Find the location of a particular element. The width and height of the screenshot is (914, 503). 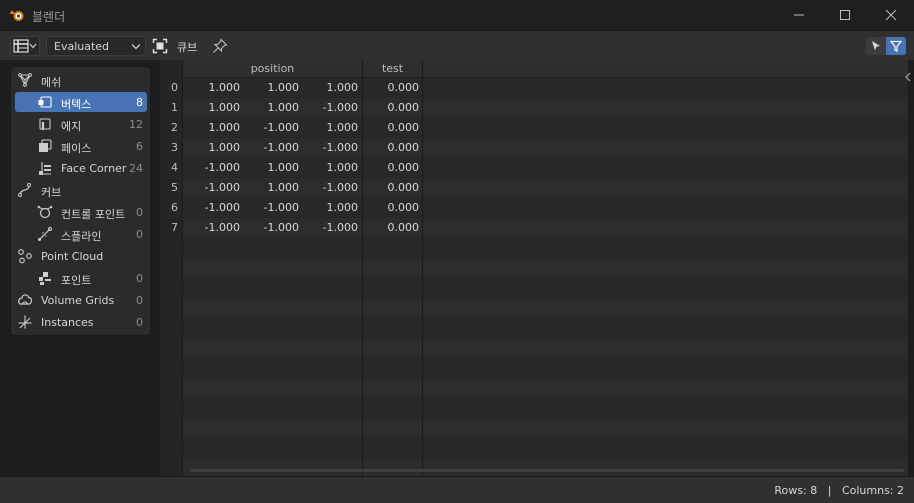

maximize-icon is located at coordinates (845, 15).